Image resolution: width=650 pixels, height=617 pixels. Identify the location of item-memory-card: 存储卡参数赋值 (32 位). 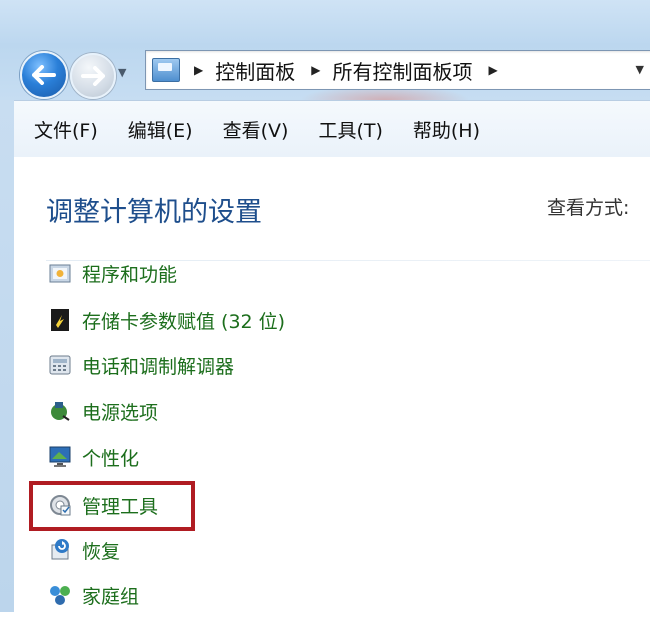
(165, 320).